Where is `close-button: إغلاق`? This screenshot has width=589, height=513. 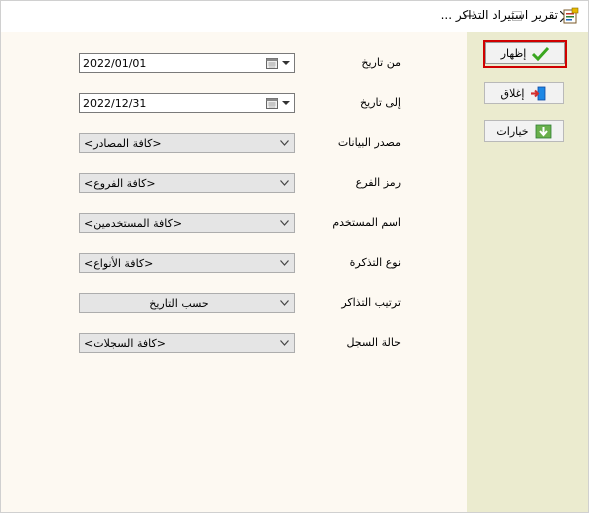
close-button: إغلاق is located at coordinates (524, 93).